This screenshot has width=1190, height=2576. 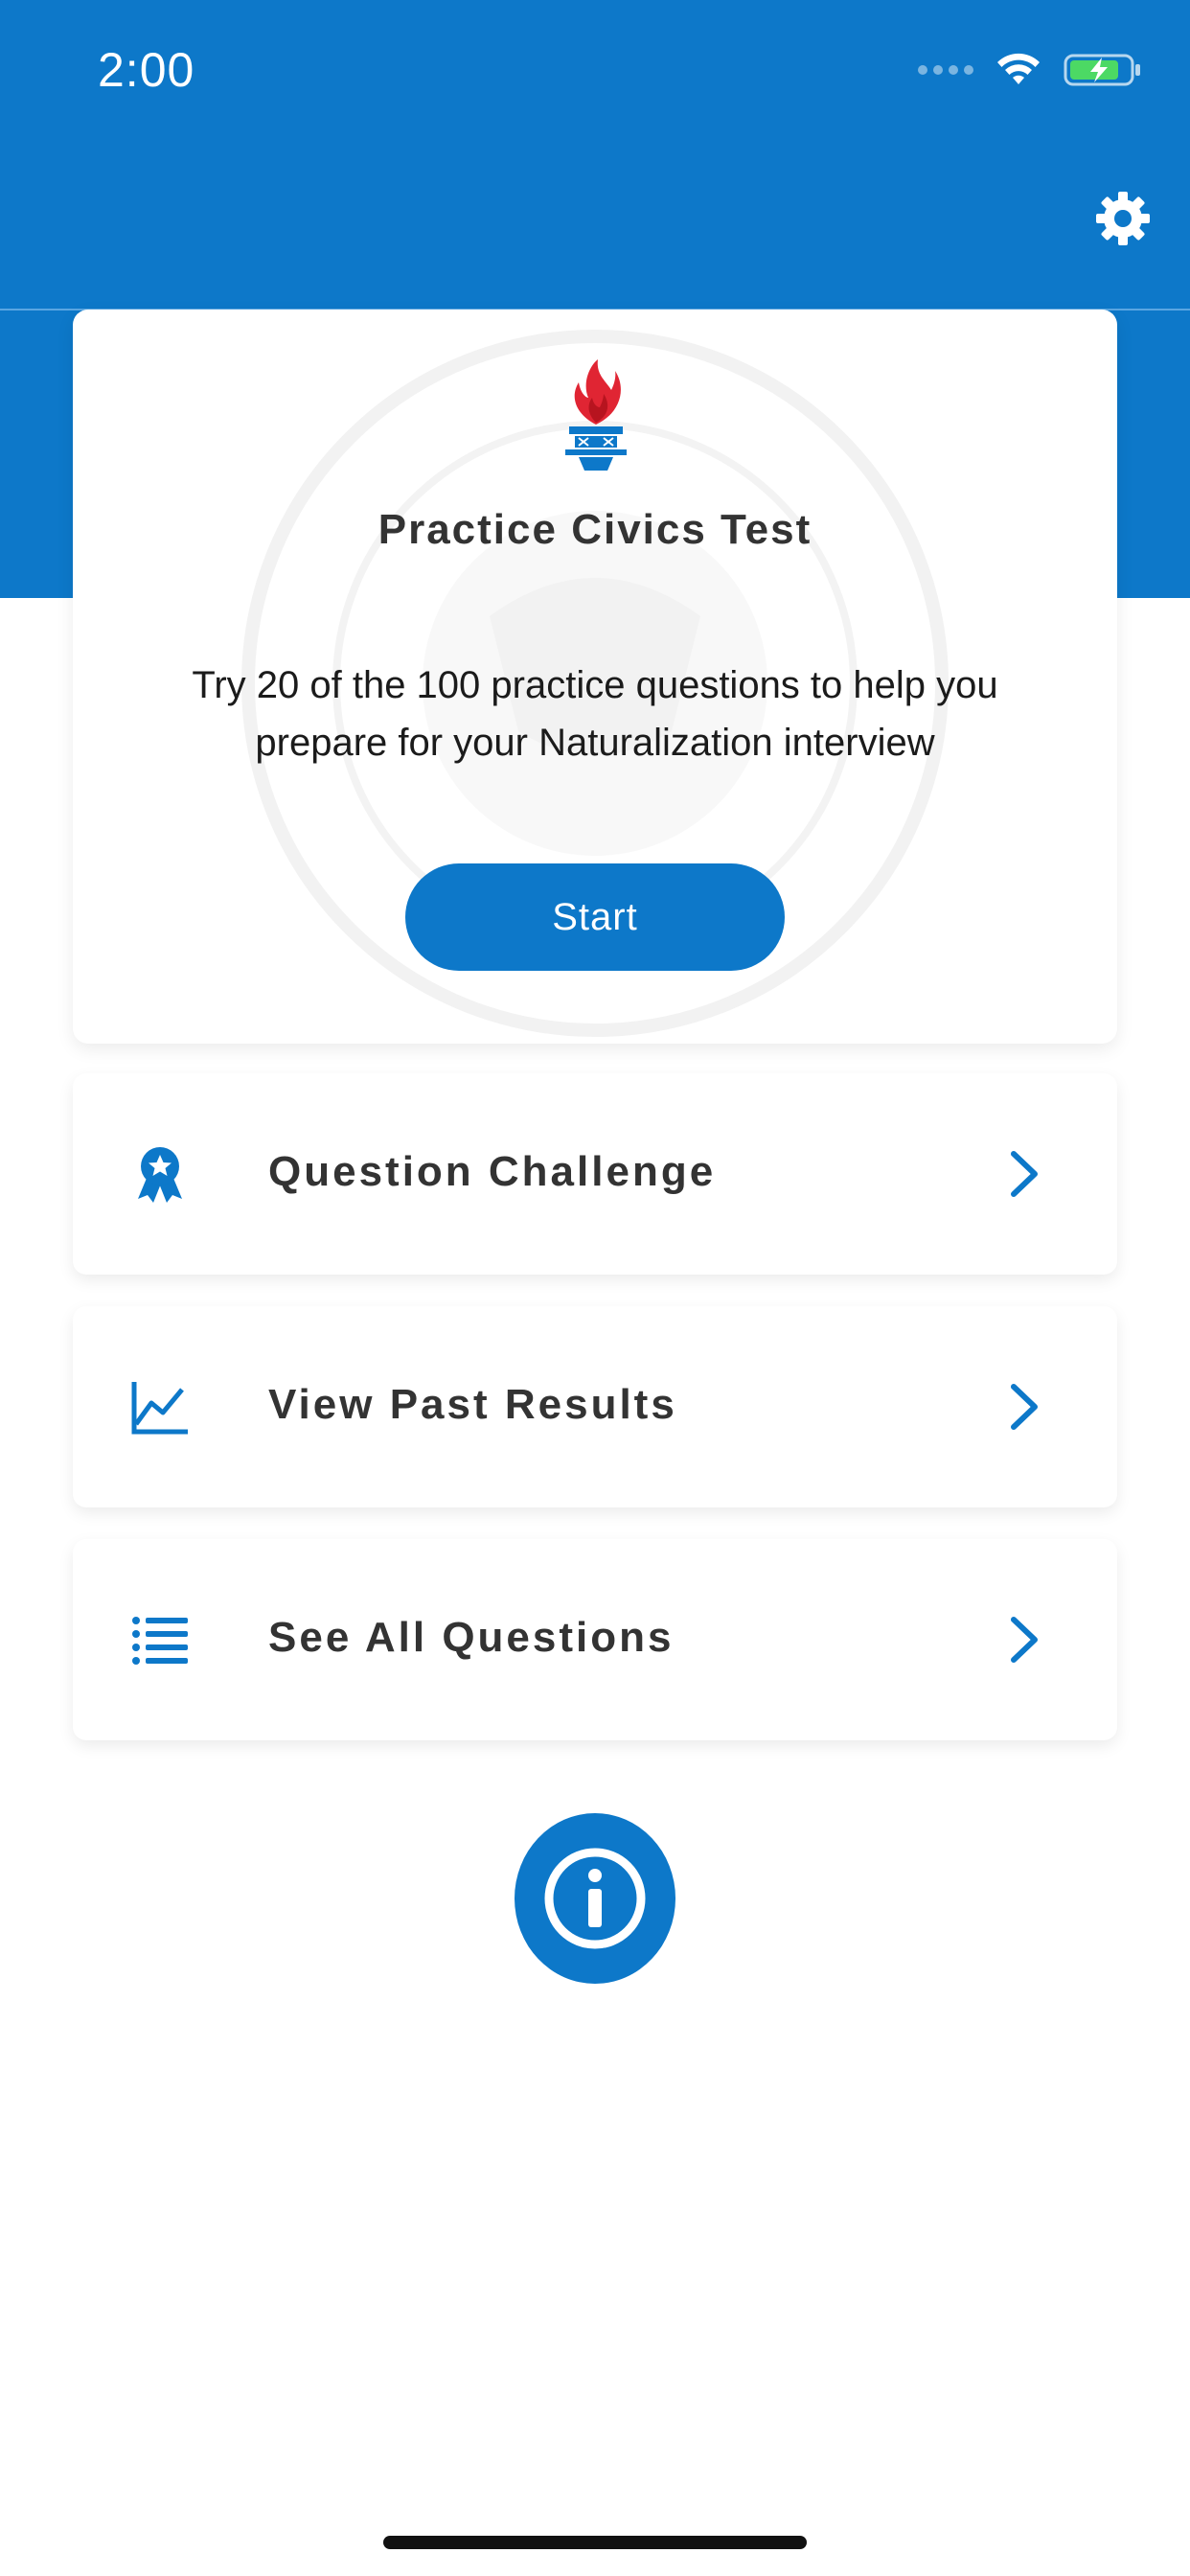 What do you see at coordinates (595, 529) in the screenshot?
I see `card-title: Practice Civics Test` at bounding box center [595, 529].